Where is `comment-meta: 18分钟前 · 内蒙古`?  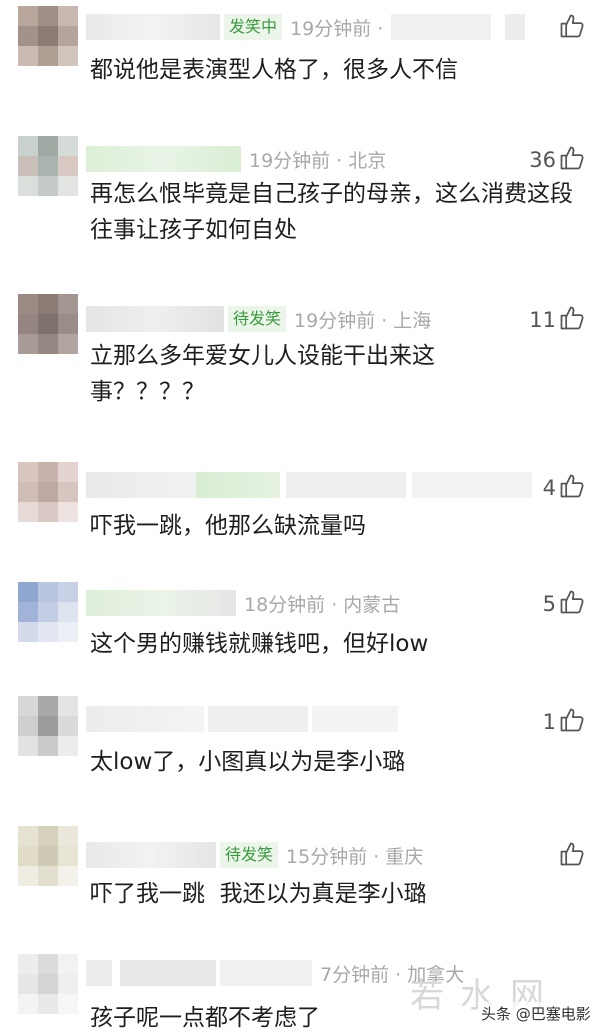
comment-meta: 18分钟前 · 内蒙古 is located at coordinates (243, 603).